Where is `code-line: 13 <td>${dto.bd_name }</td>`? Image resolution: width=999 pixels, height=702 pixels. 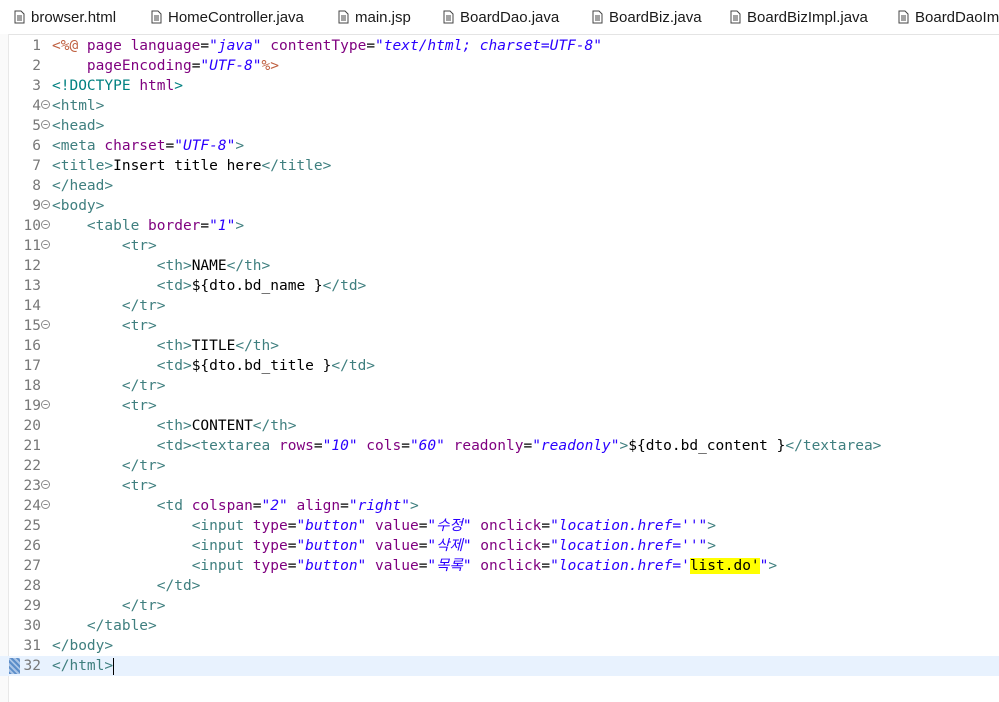
code-line: 13 <td>${dto.bd_name }</td> is located at coordinates (499, 286).